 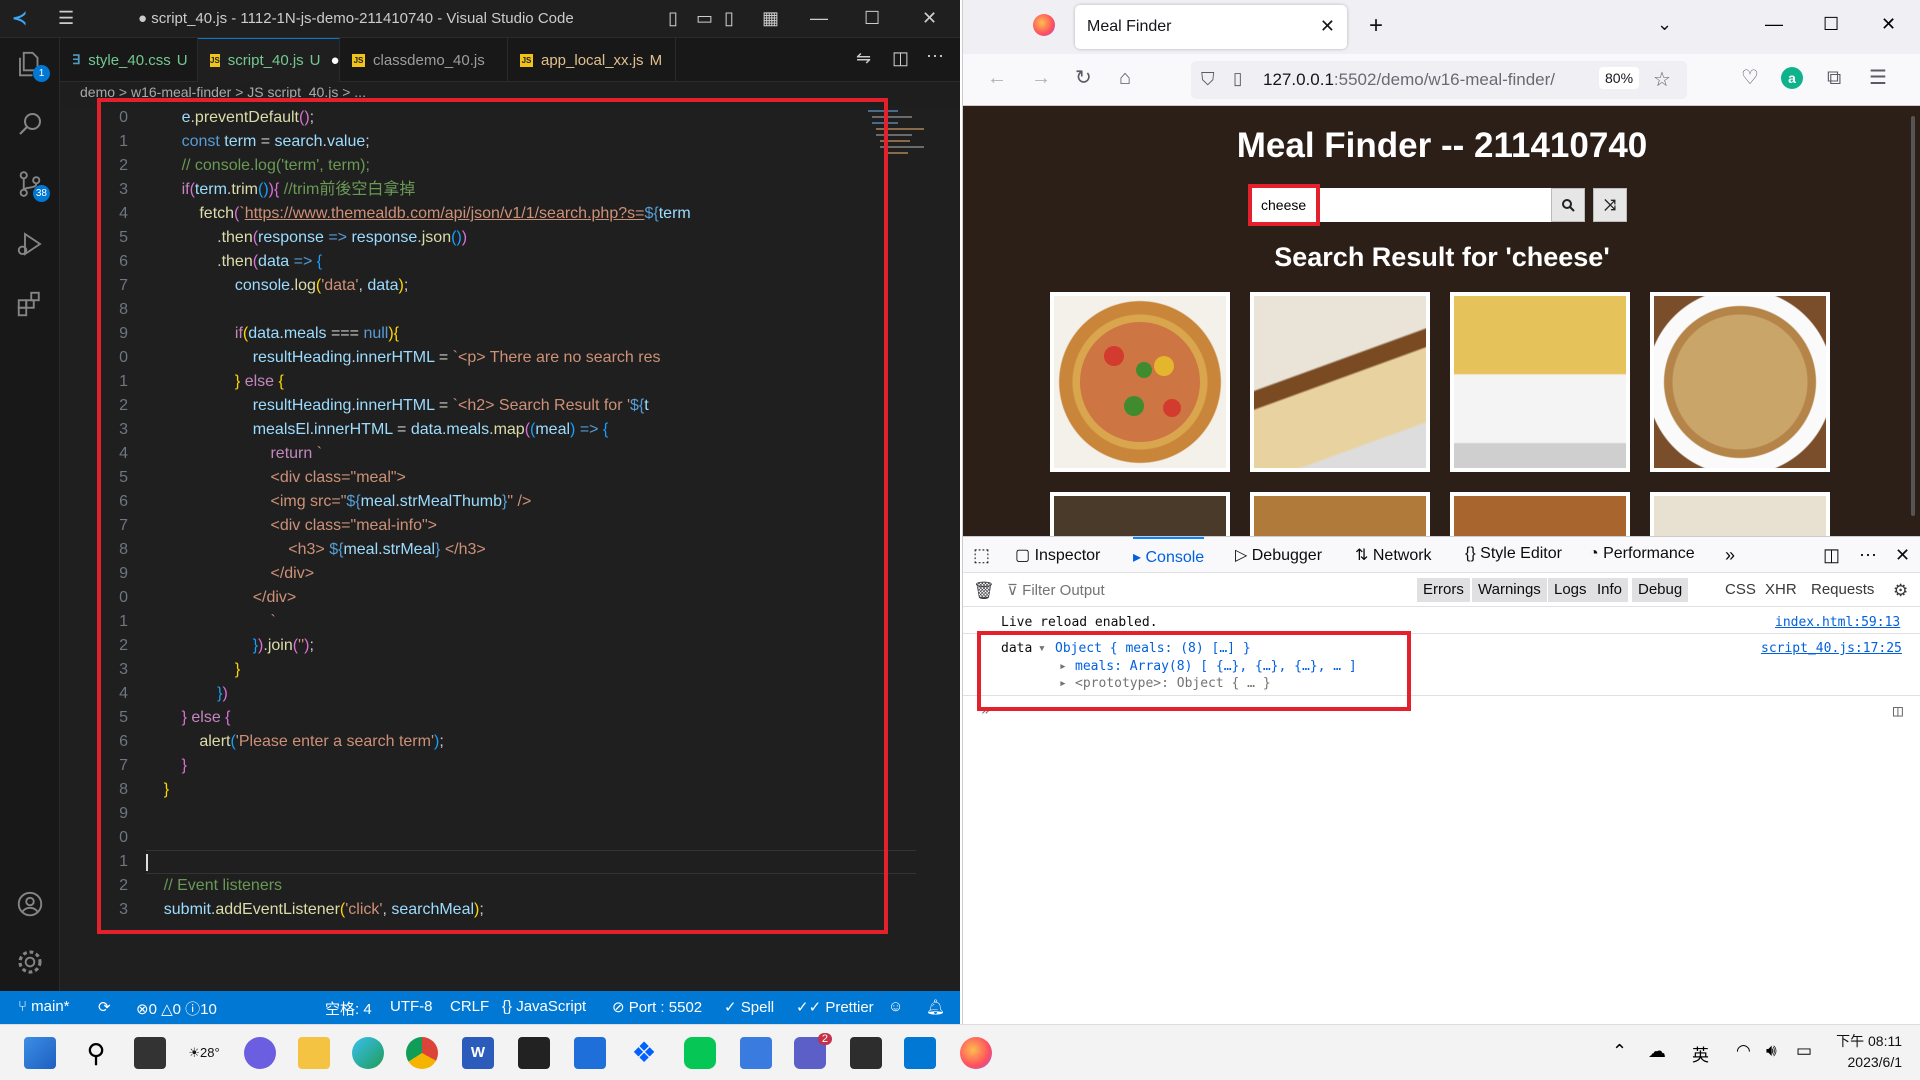 What do you see at coordinates (976, 1053) in the screenshot?
I see `firefox-taskbar-icon` at bounding box center [976, 1053].